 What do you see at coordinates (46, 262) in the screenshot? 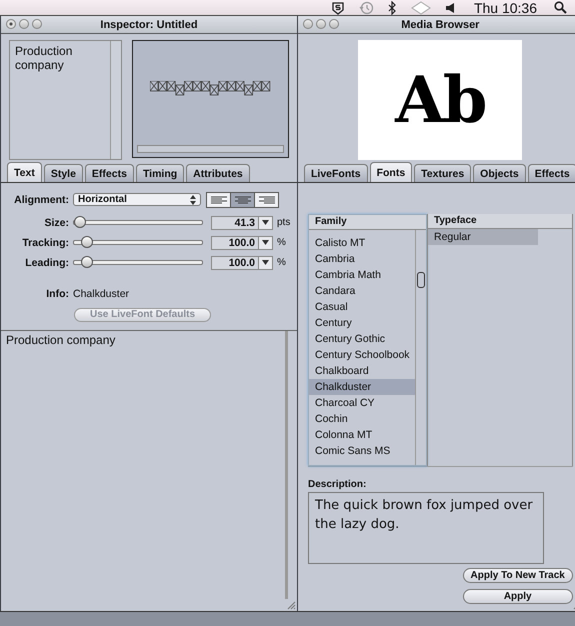
I see `slider-label: Leading:` at bounding box center [46, 262].